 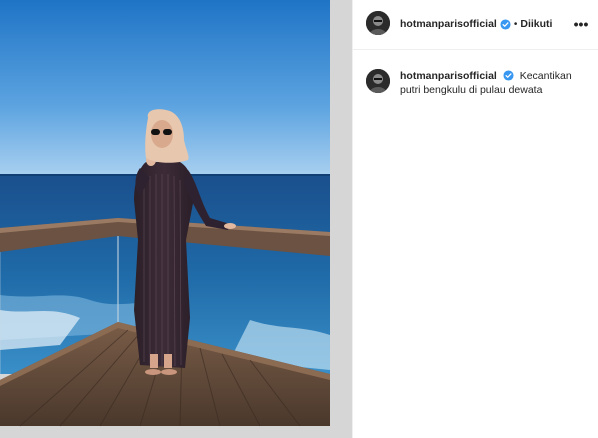 I want to click on post-header: hotmanparisofficial • Diikuti •••, so click(x=475, y=25).